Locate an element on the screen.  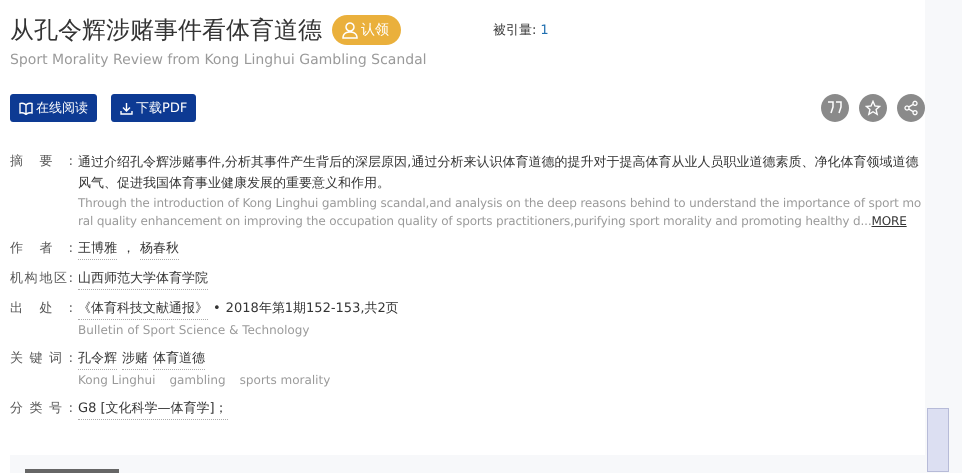
quote-button is located at coordinates (835, 108).